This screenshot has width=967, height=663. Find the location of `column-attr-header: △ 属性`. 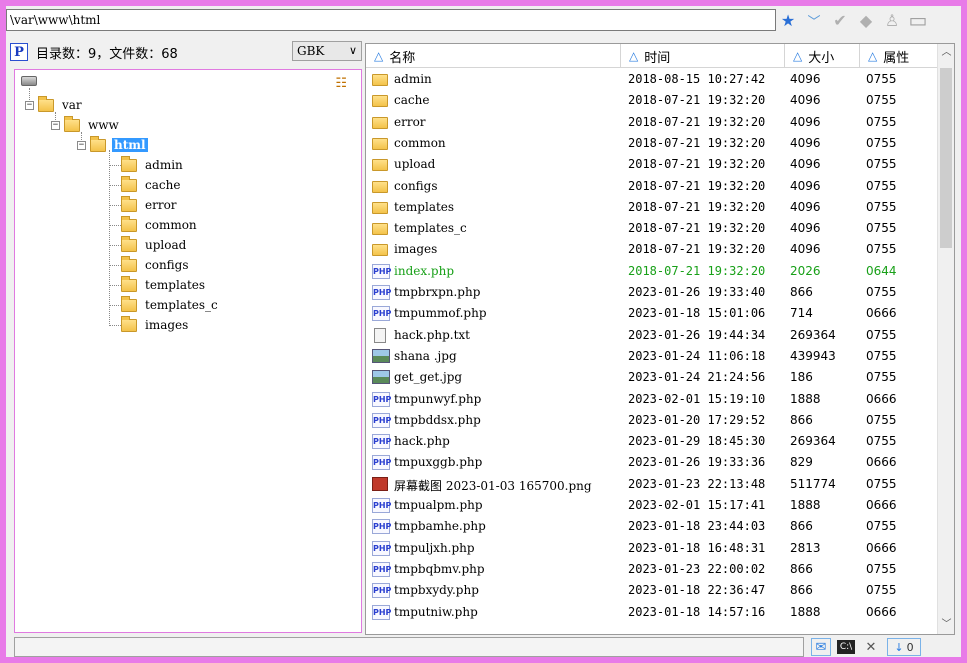

column-attr-header: △ 属性 is located at coordinates (899, 56).